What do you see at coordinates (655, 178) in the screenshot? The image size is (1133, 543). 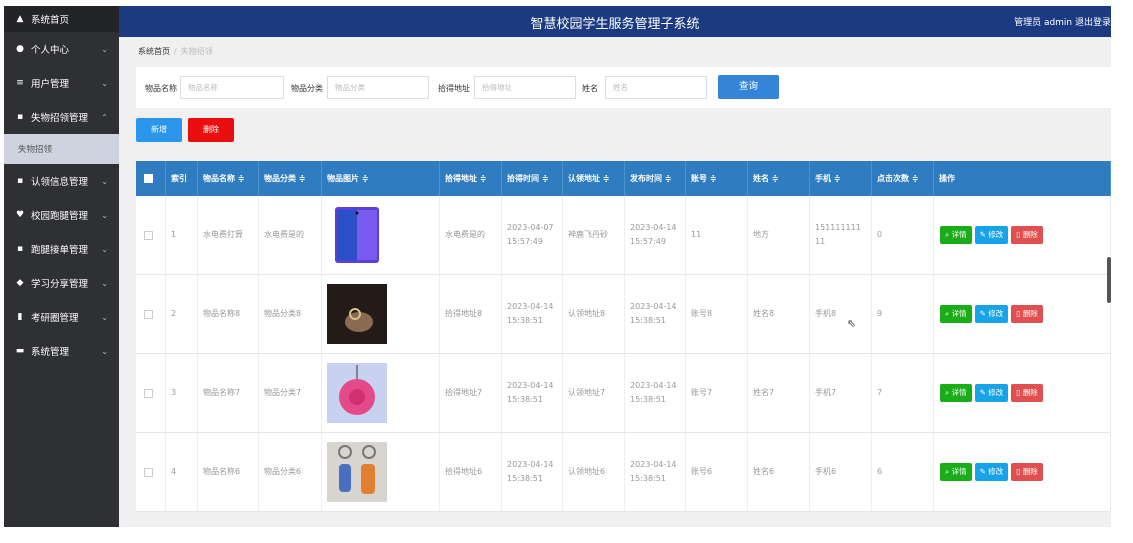 I see `column-header-7: 发布时间 ≑` at bounding box center [655, 178].